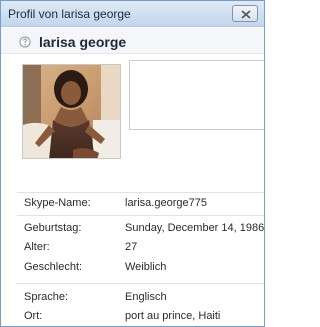  Describe the element at coordinates (196, 95) in the screenshot. I see `mood-message-box` at that location.